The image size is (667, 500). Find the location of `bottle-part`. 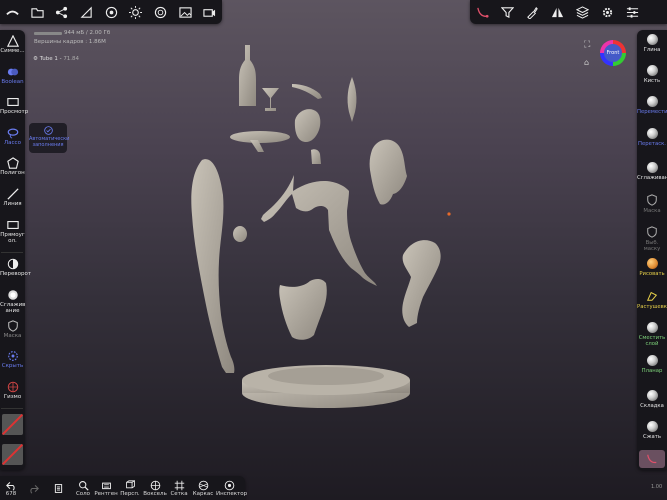

bottle-part is located at coordinates (247, 75).